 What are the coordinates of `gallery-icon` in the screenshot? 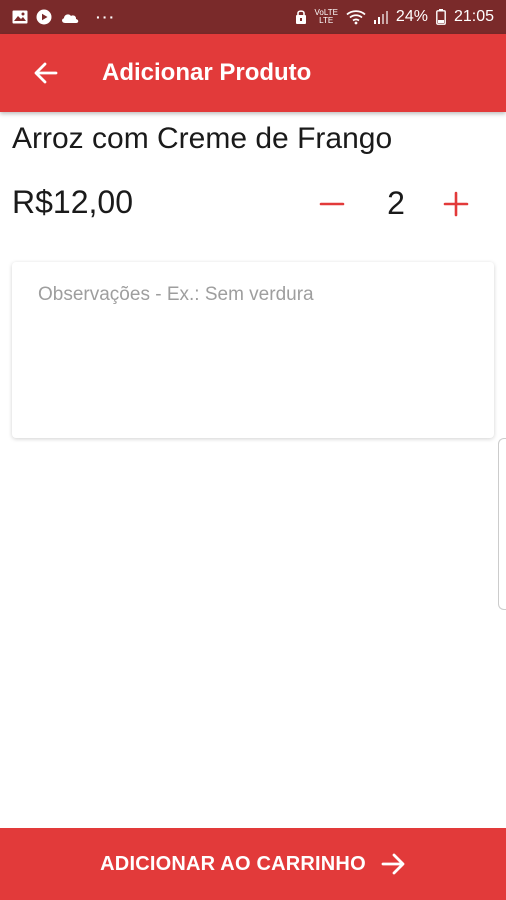 It's located at (20, 17).